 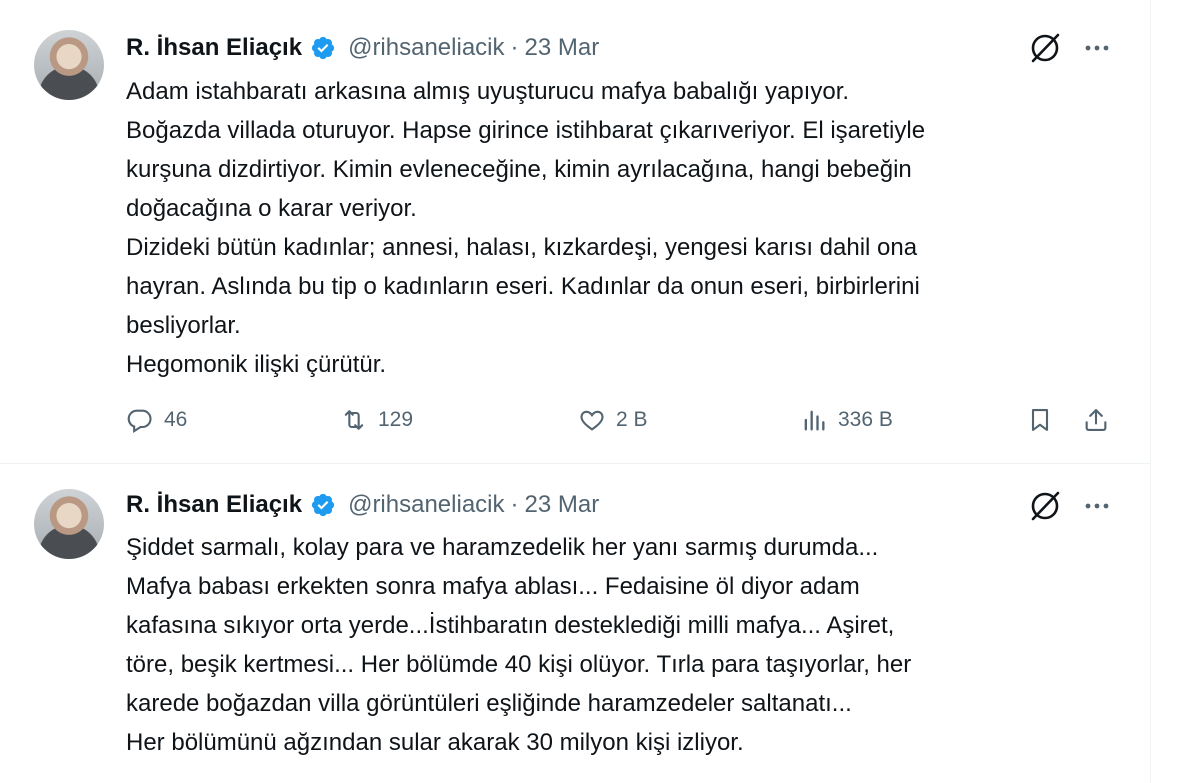 What do you see at coordinates (376, 420) in the screenshot?
I see `retweet-button: 129` at bounding box center [376, 420].